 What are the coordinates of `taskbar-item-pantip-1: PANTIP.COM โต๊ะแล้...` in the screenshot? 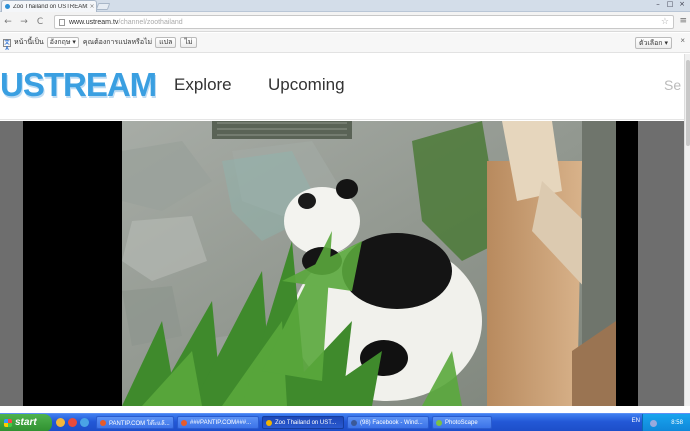 It's located at (135, 422).